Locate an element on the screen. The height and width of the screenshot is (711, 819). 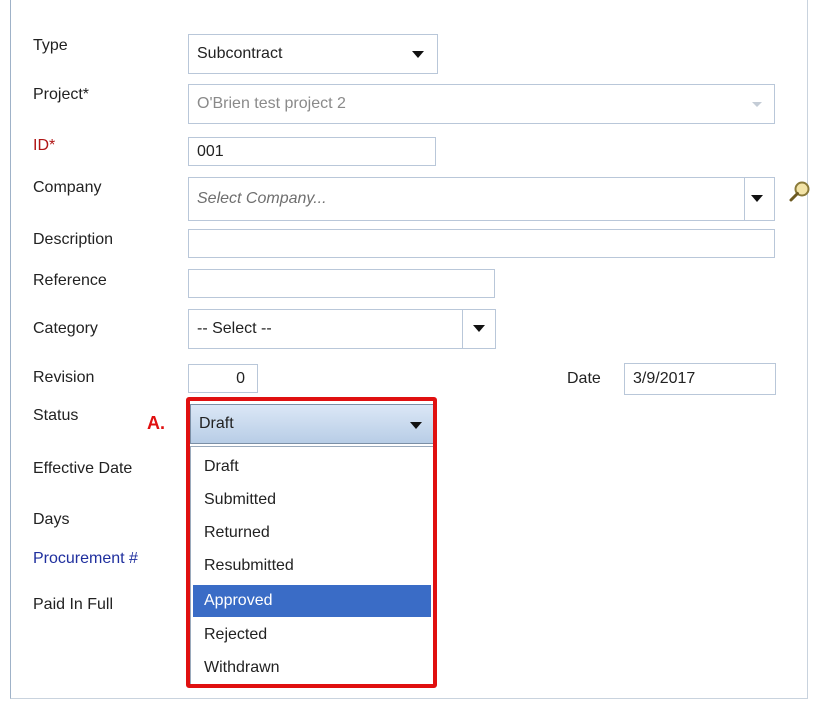
annotation-label: A. is located at coordinates (156, 423).